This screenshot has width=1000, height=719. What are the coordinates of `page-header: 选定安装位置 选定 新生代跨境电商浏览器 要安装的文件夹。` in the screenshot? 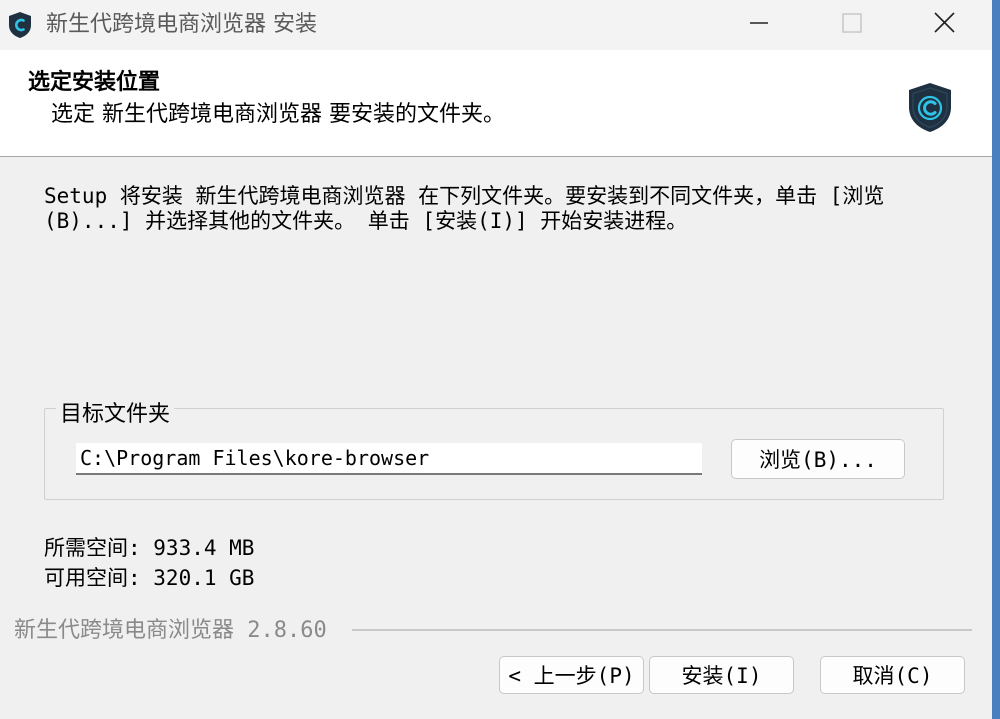 It's located at (496, 103).